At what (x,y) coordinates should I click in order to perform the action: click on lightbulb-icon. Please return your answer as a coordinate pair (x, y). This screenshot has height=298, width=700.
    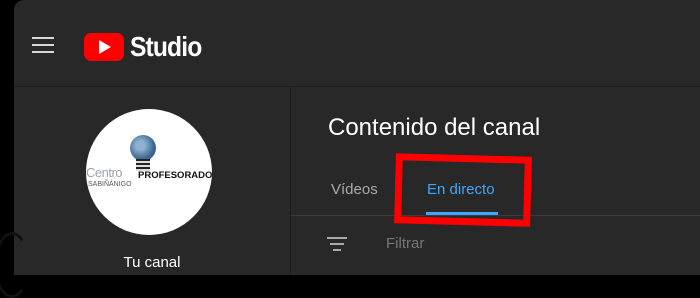
    Looking at the image, I should click on (143, 148).